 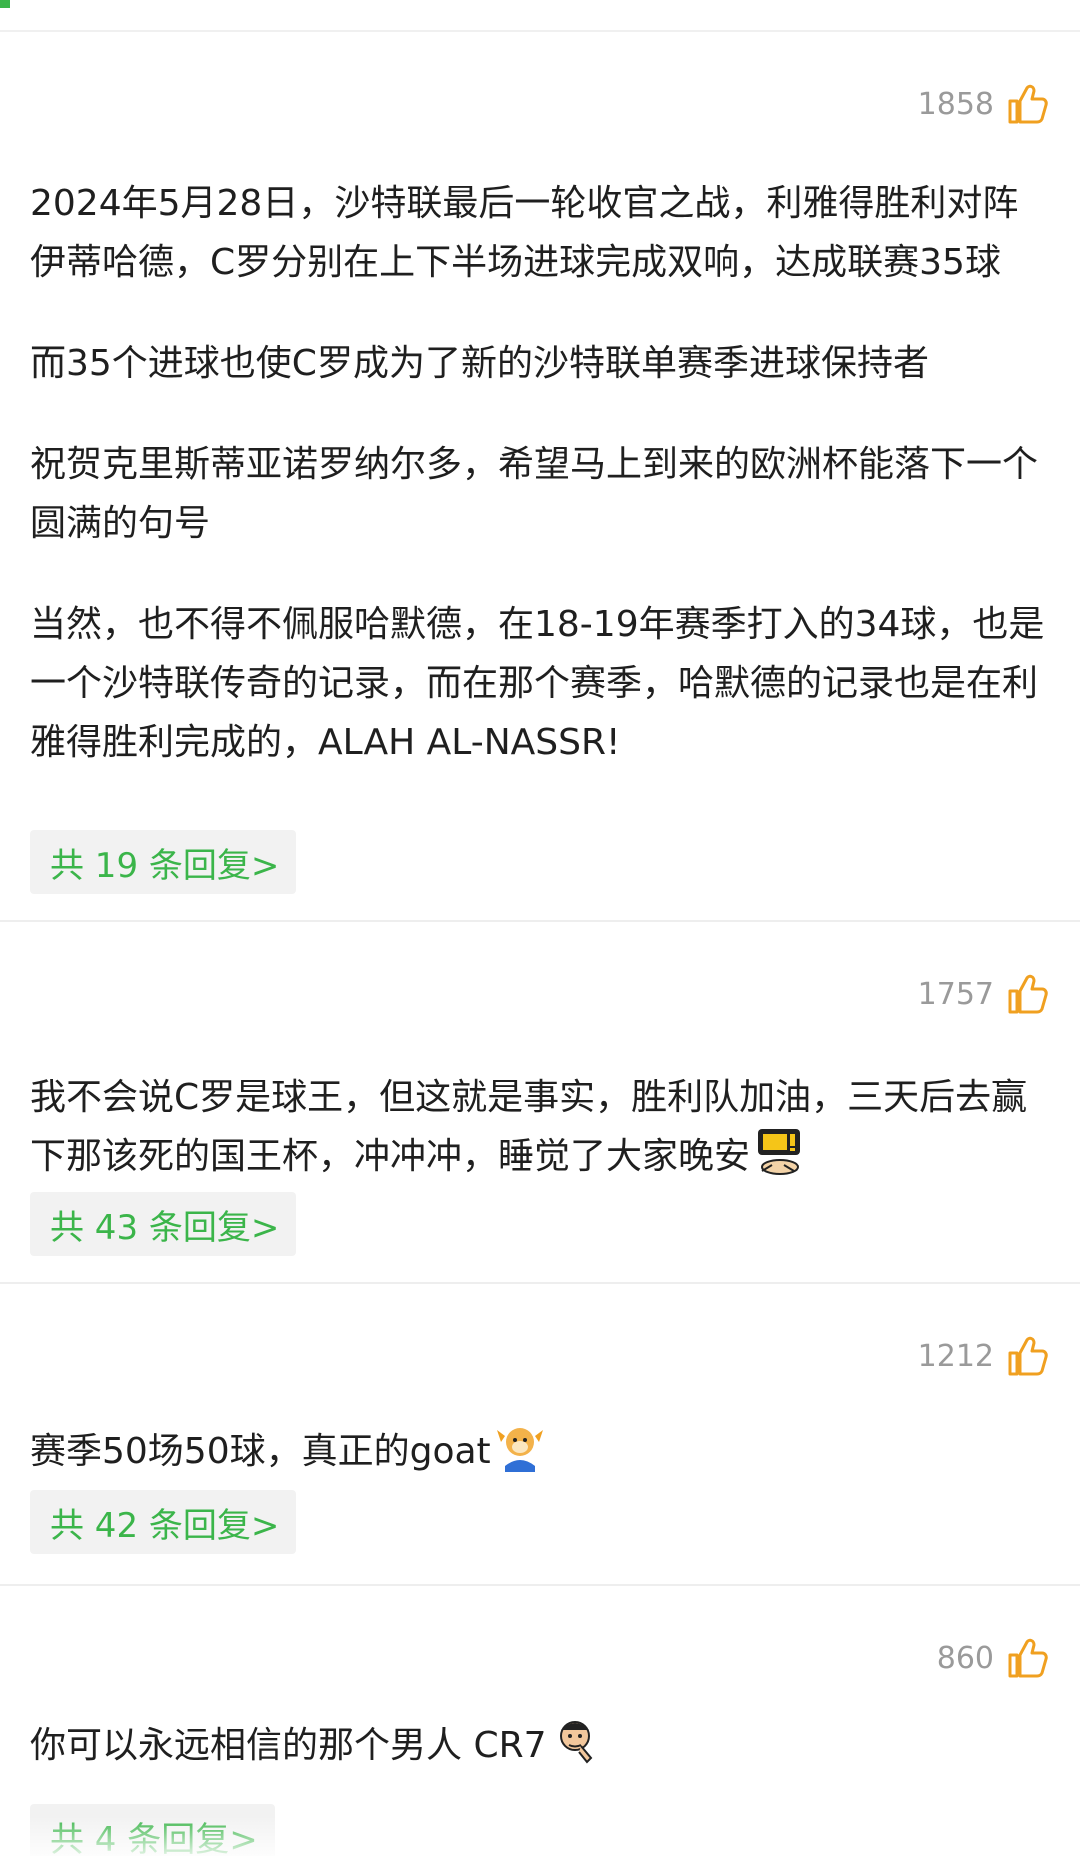 I want to click on like-count: 1858, so click(x=955, y=104).